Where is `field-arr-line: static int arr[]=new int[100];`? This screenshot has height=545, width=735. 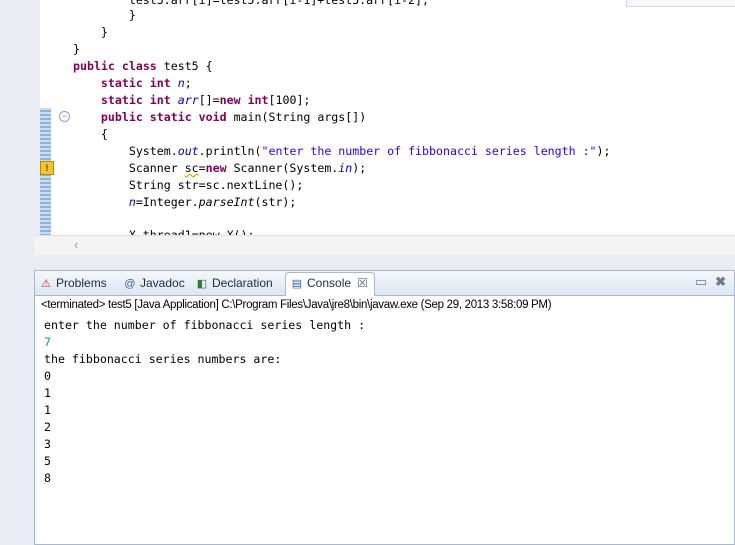 field-arr-line: static int arr[]=new int[100]; is located at coordinates (205, 100).